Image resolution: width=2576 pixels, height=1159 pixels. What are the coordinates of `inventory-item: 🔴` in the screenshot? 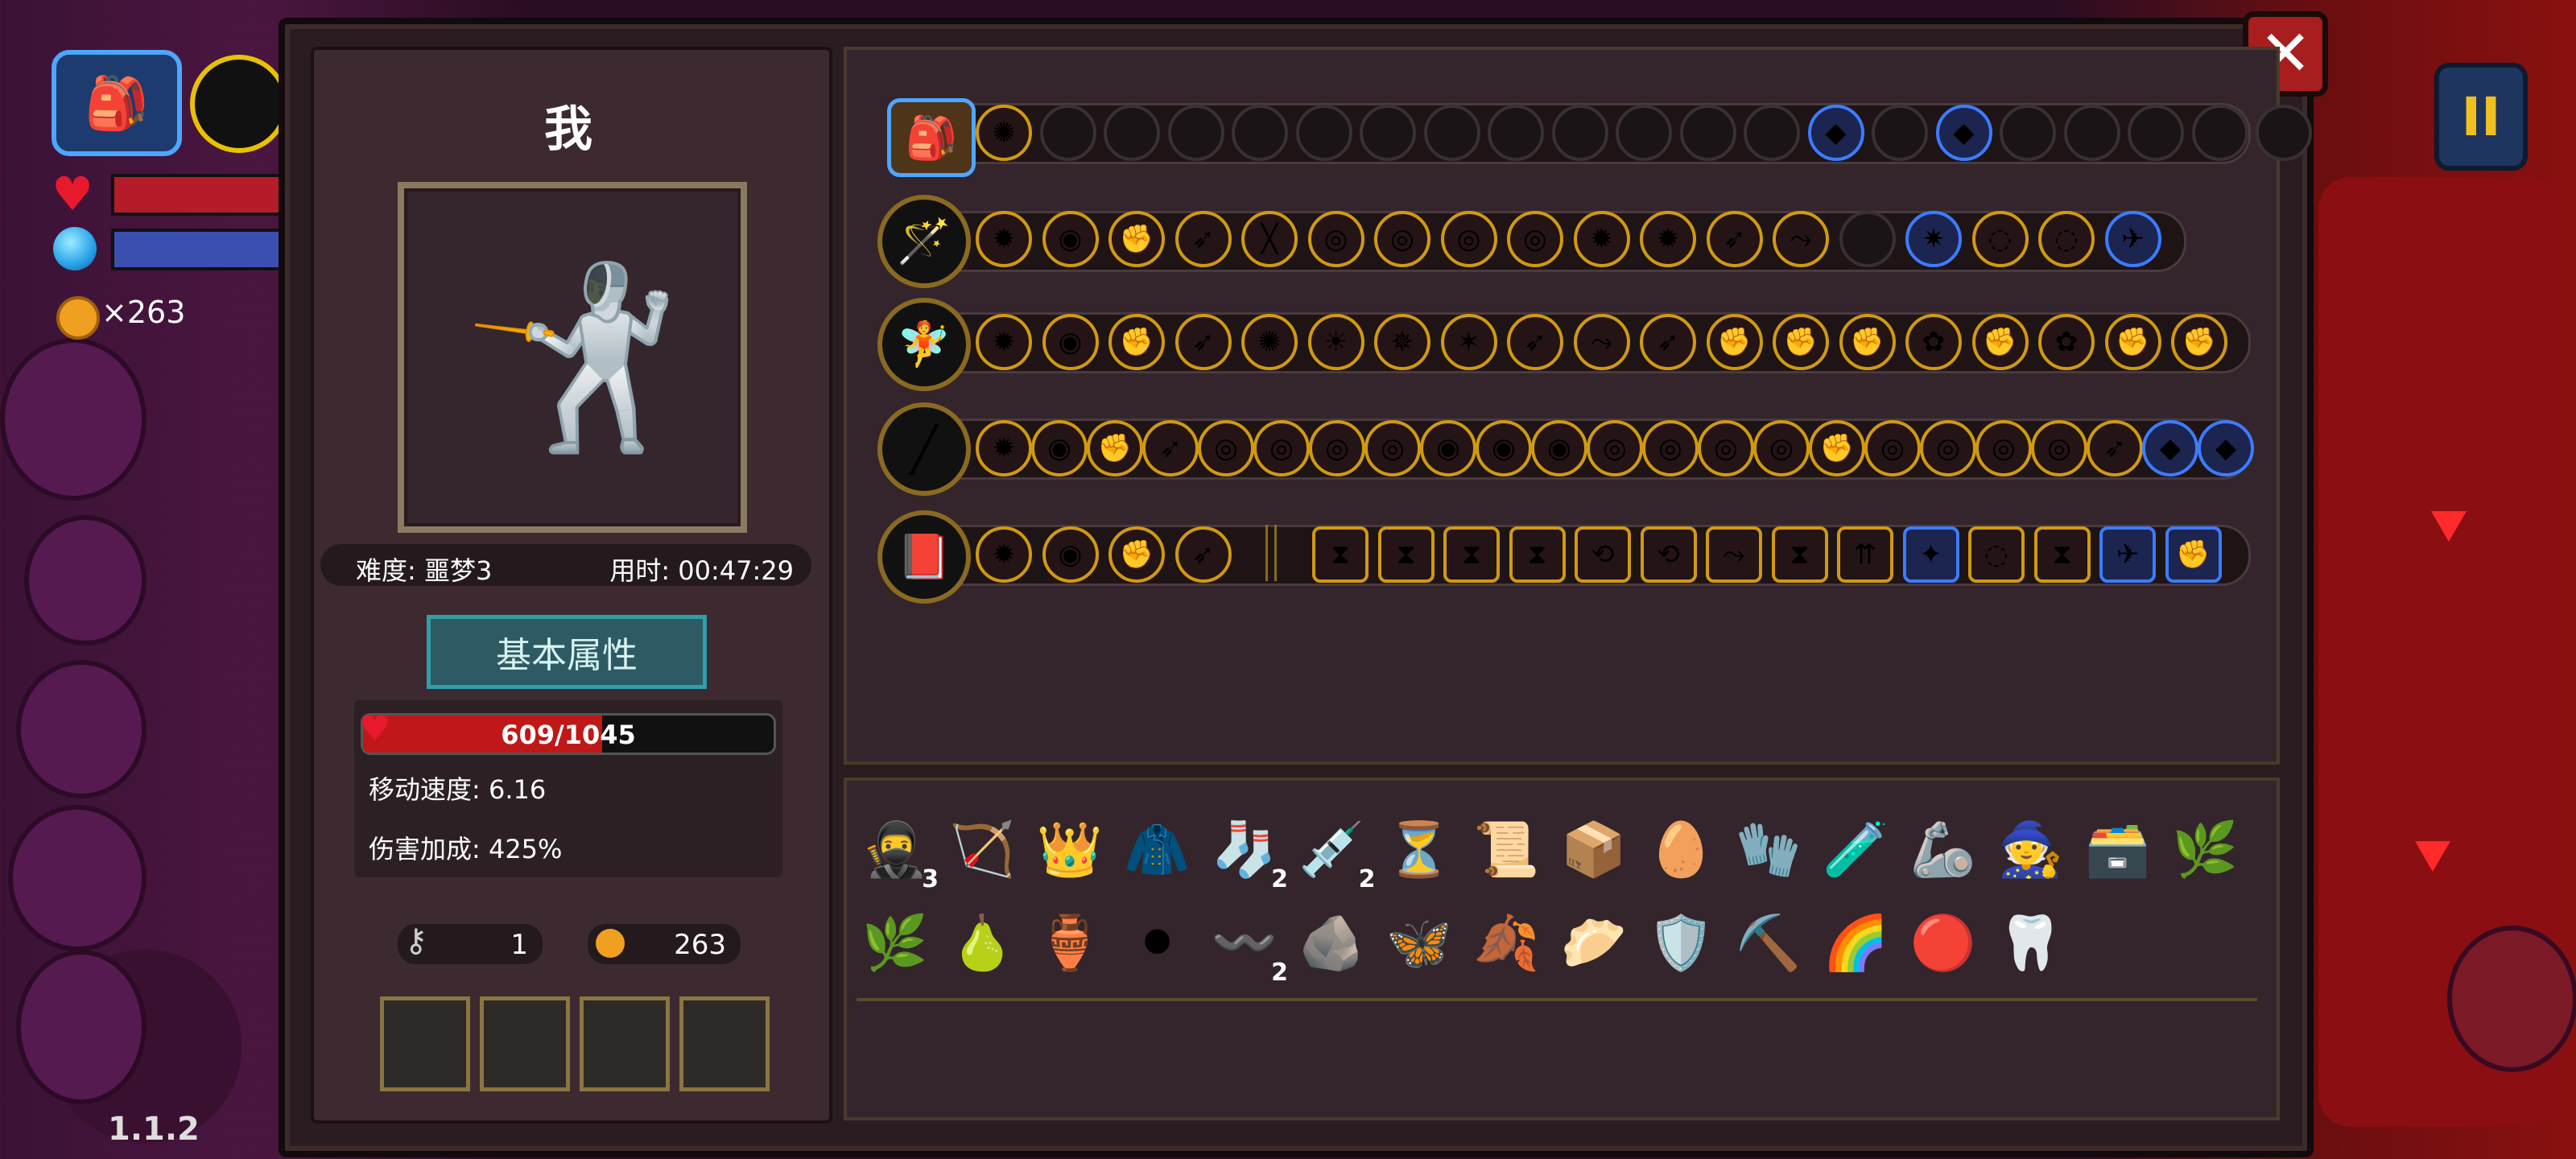 It's located at (1943, 943).